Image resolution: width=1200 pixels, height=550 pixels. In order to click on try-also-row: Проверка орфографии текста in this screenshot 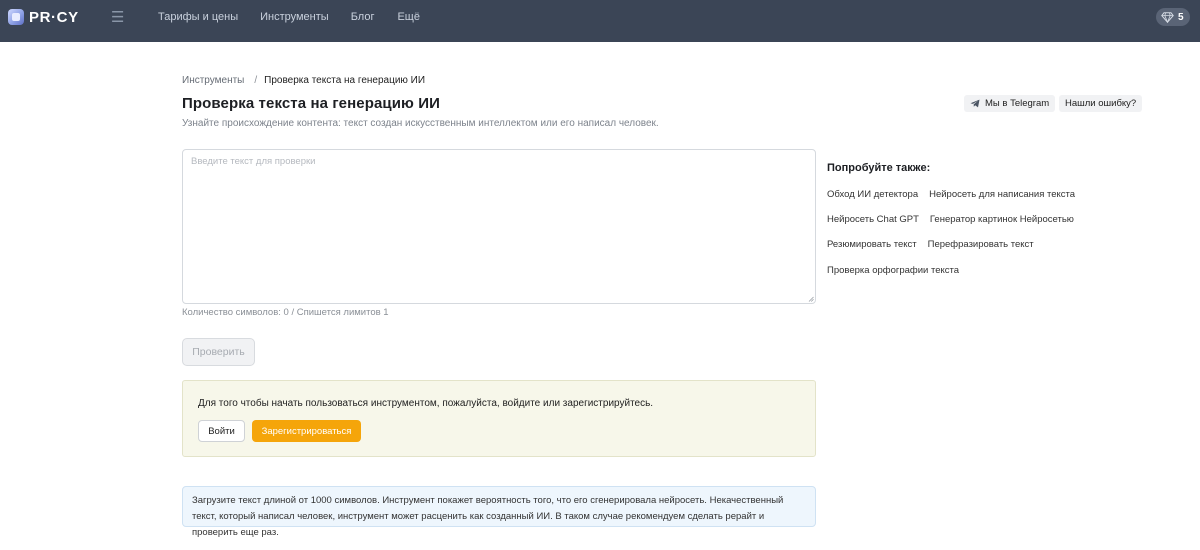, I will do `click(898, 270)`.